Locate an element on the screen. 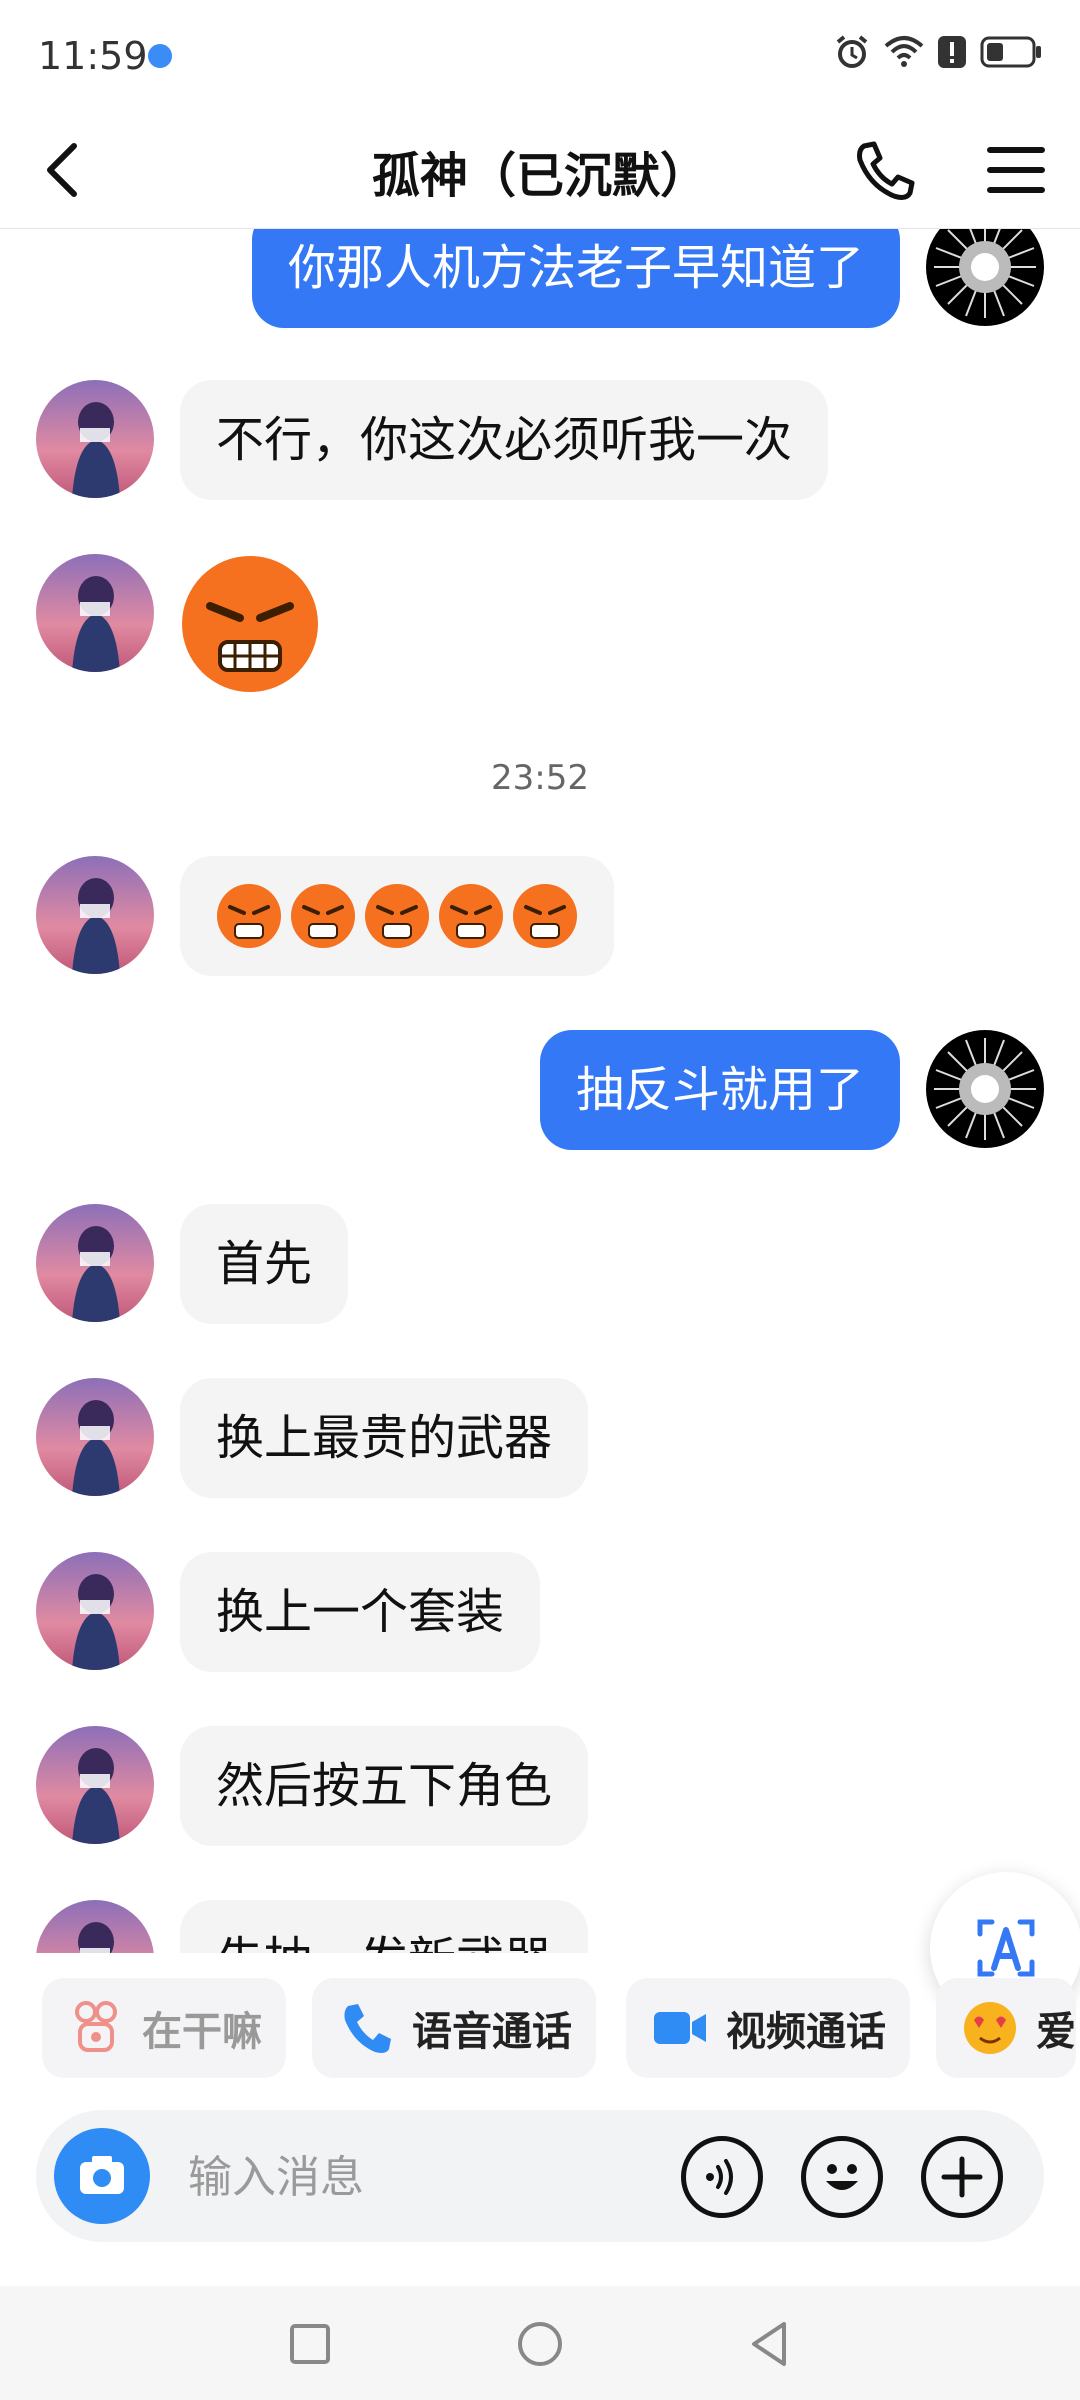 This screenshot has height=2400, width=1080. alert-icon is located at coordinates (952, 54).